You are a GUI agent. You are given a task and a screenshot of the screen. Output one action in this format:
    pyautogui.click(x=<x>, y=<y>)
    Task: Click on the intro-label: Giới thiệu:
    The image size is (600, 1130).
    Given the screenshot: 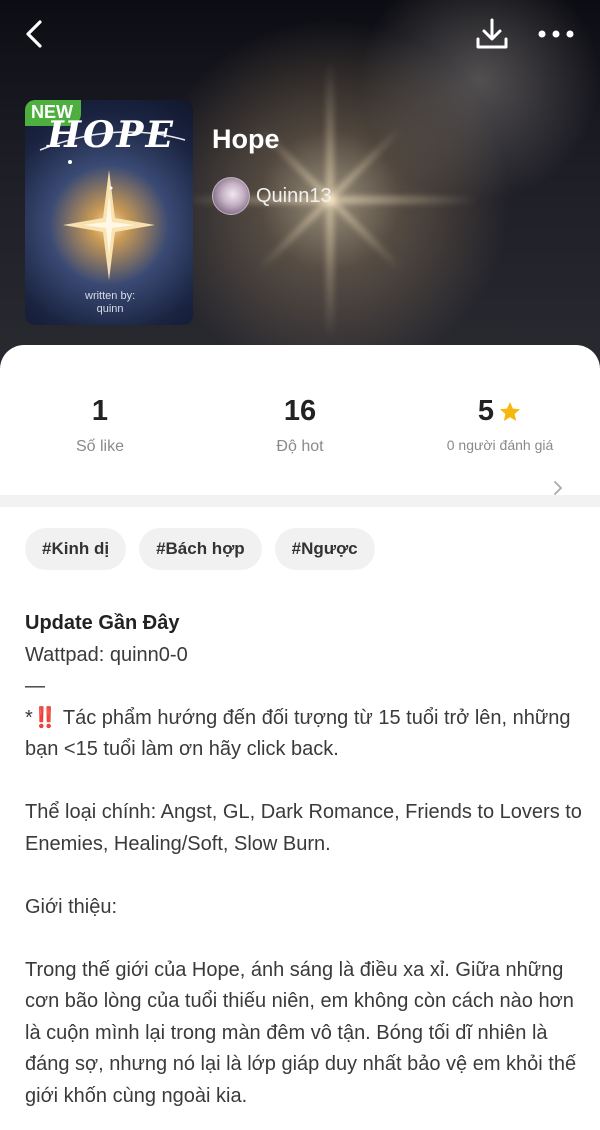 What is the action you would take?
    pyautogui.click(x=71, y=906)
    